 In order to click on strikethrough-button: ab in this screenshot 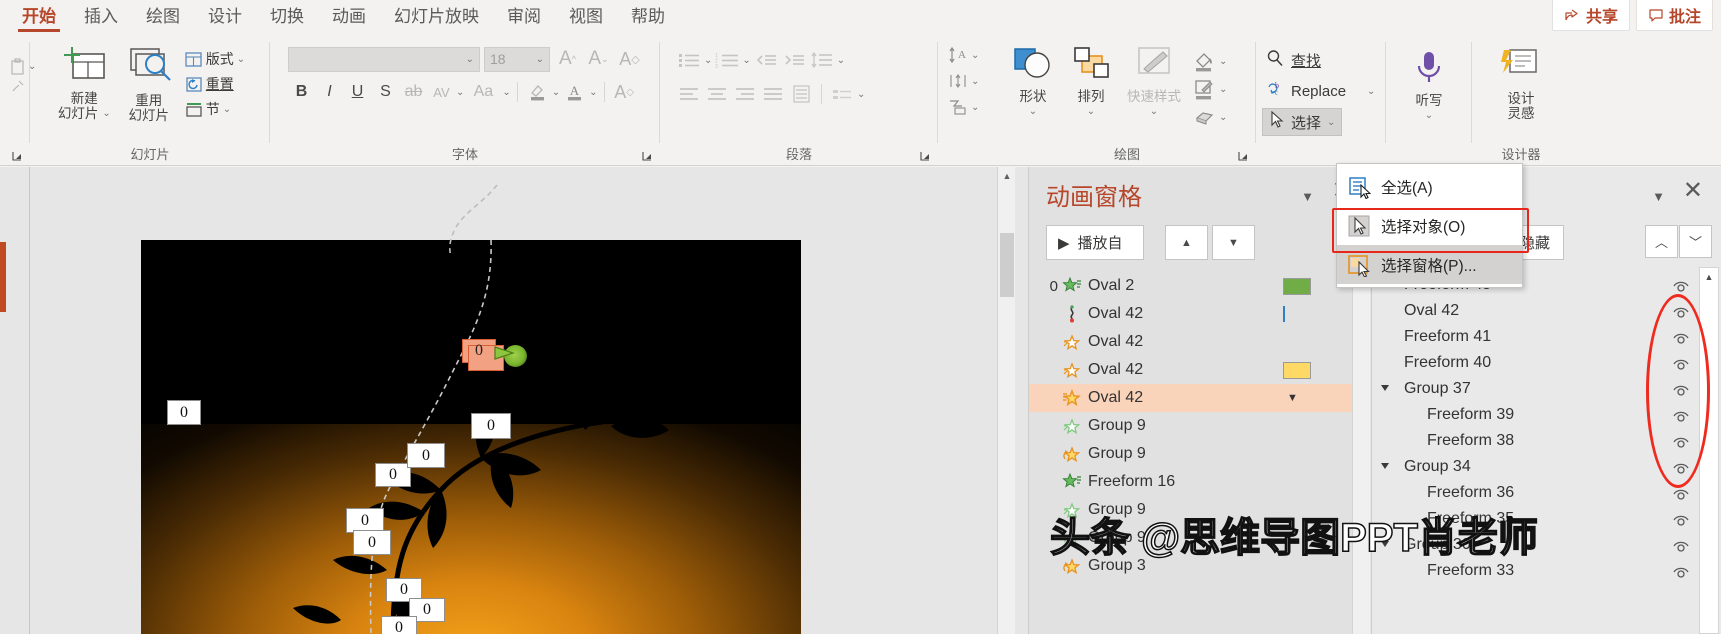, I will do `click(413, 92)`.